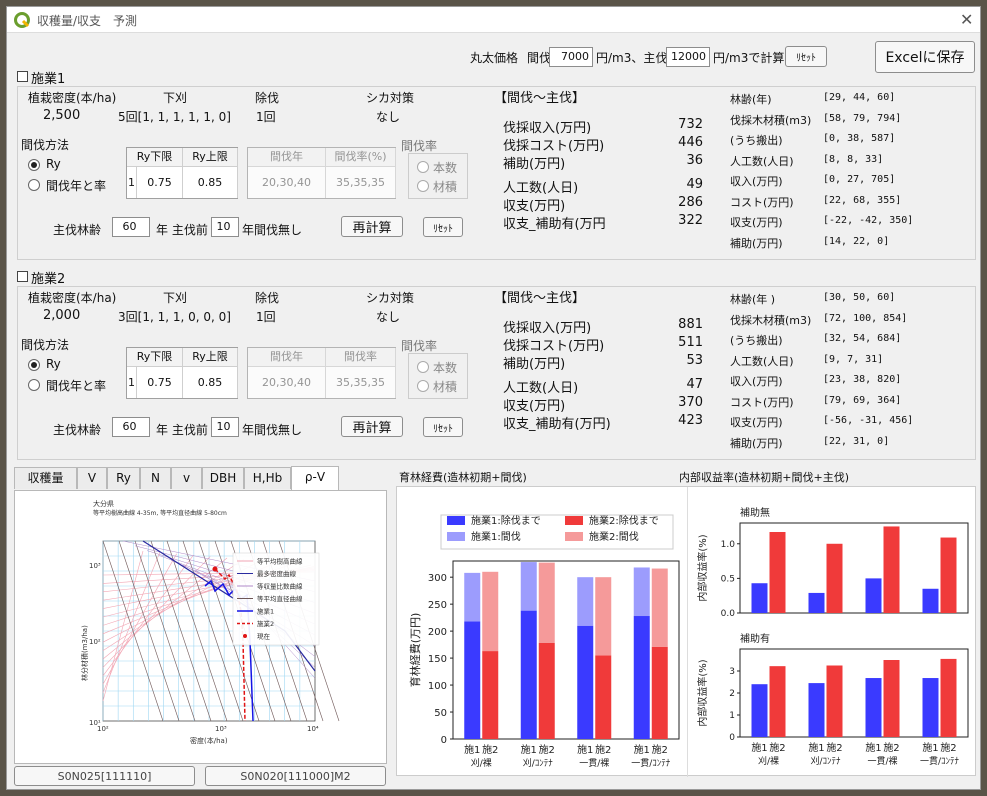 This screenshot has height=796, width=987. What do you see at coordinates (48, 79) in the screenshot?
I see `op1-title: 施業1` at bounding box center [48, 79].